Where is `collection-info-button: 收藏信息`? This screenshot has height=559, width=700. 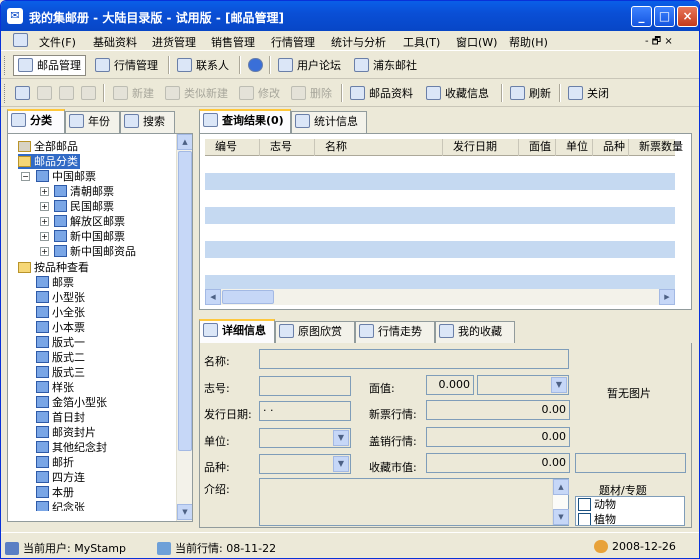
collection-info-button: 收藏信息 is located at coordinates (457, 93).